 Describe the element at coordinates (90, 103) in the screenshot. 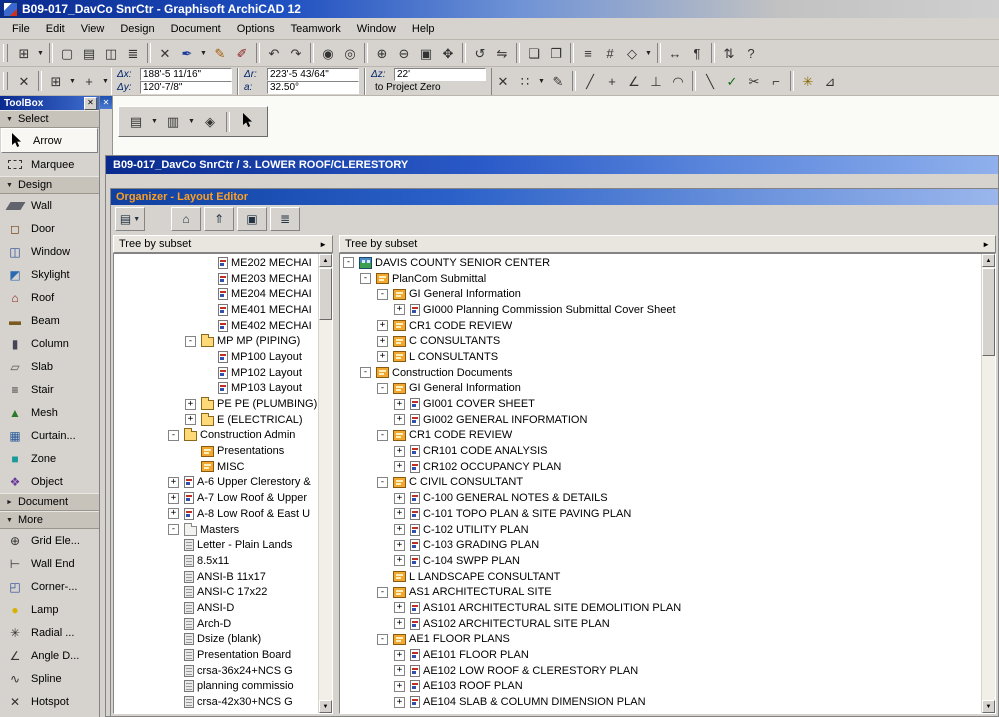

I see `close-icon: ✕` at that location.